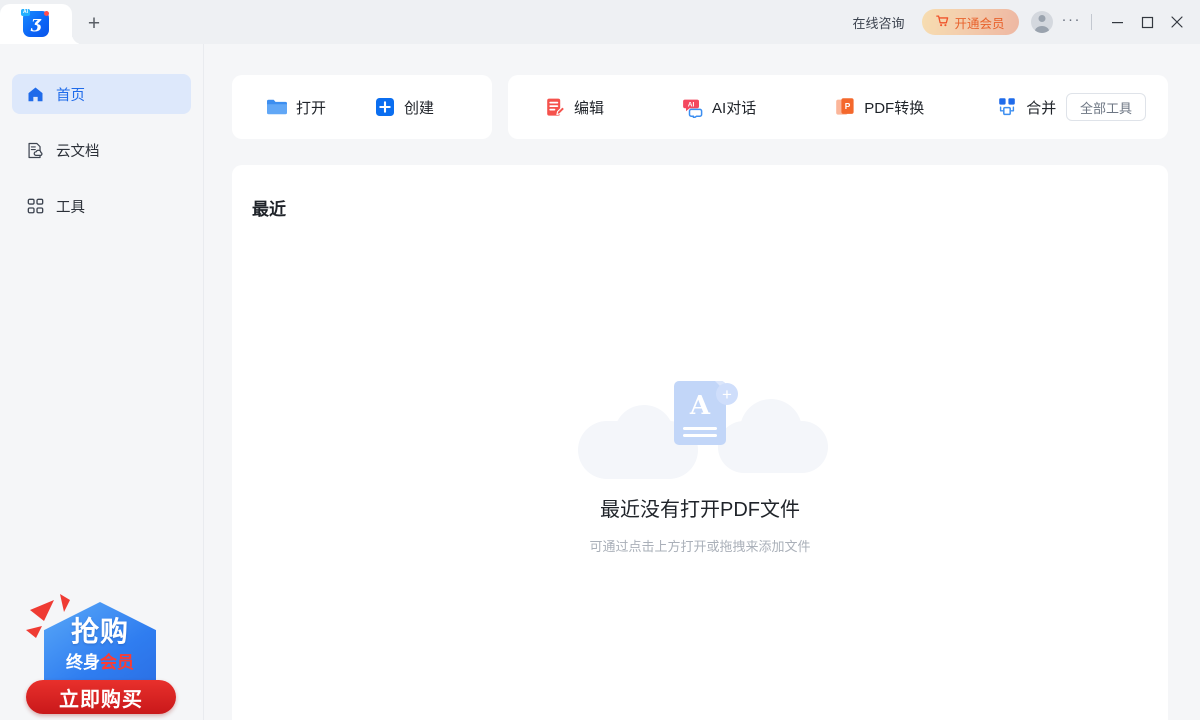  I want to click on title-bar: AI ʒ + 在线咨询 开通会员 ···, so click(600, 22).